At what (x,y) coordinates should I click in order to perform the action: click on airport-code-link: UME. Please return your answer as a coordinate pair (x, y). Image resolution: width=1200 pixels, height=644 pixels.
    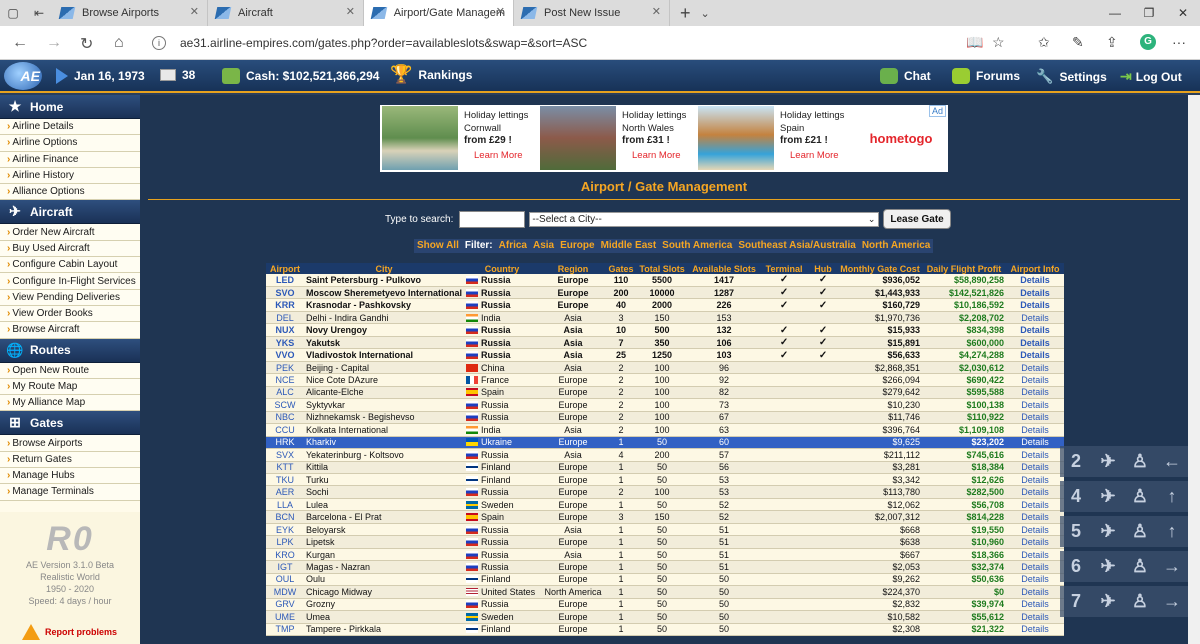
    Looking at the image, I should click on (285, 617).